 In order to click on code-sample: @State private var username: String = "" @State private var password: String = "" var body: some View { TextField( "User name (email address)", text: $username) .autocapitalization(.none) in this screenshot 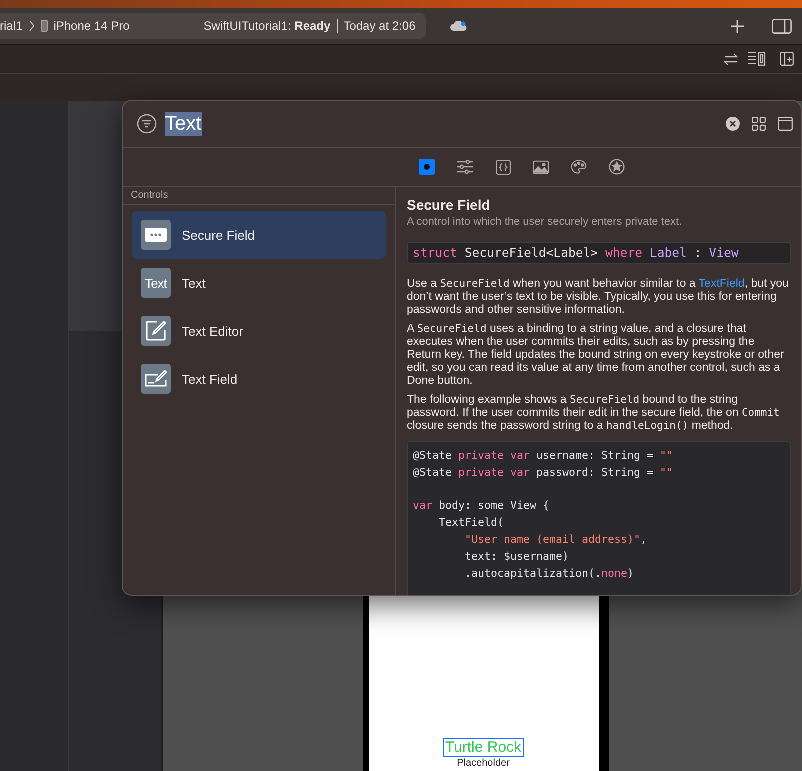, I will do `click(599, 518)`.